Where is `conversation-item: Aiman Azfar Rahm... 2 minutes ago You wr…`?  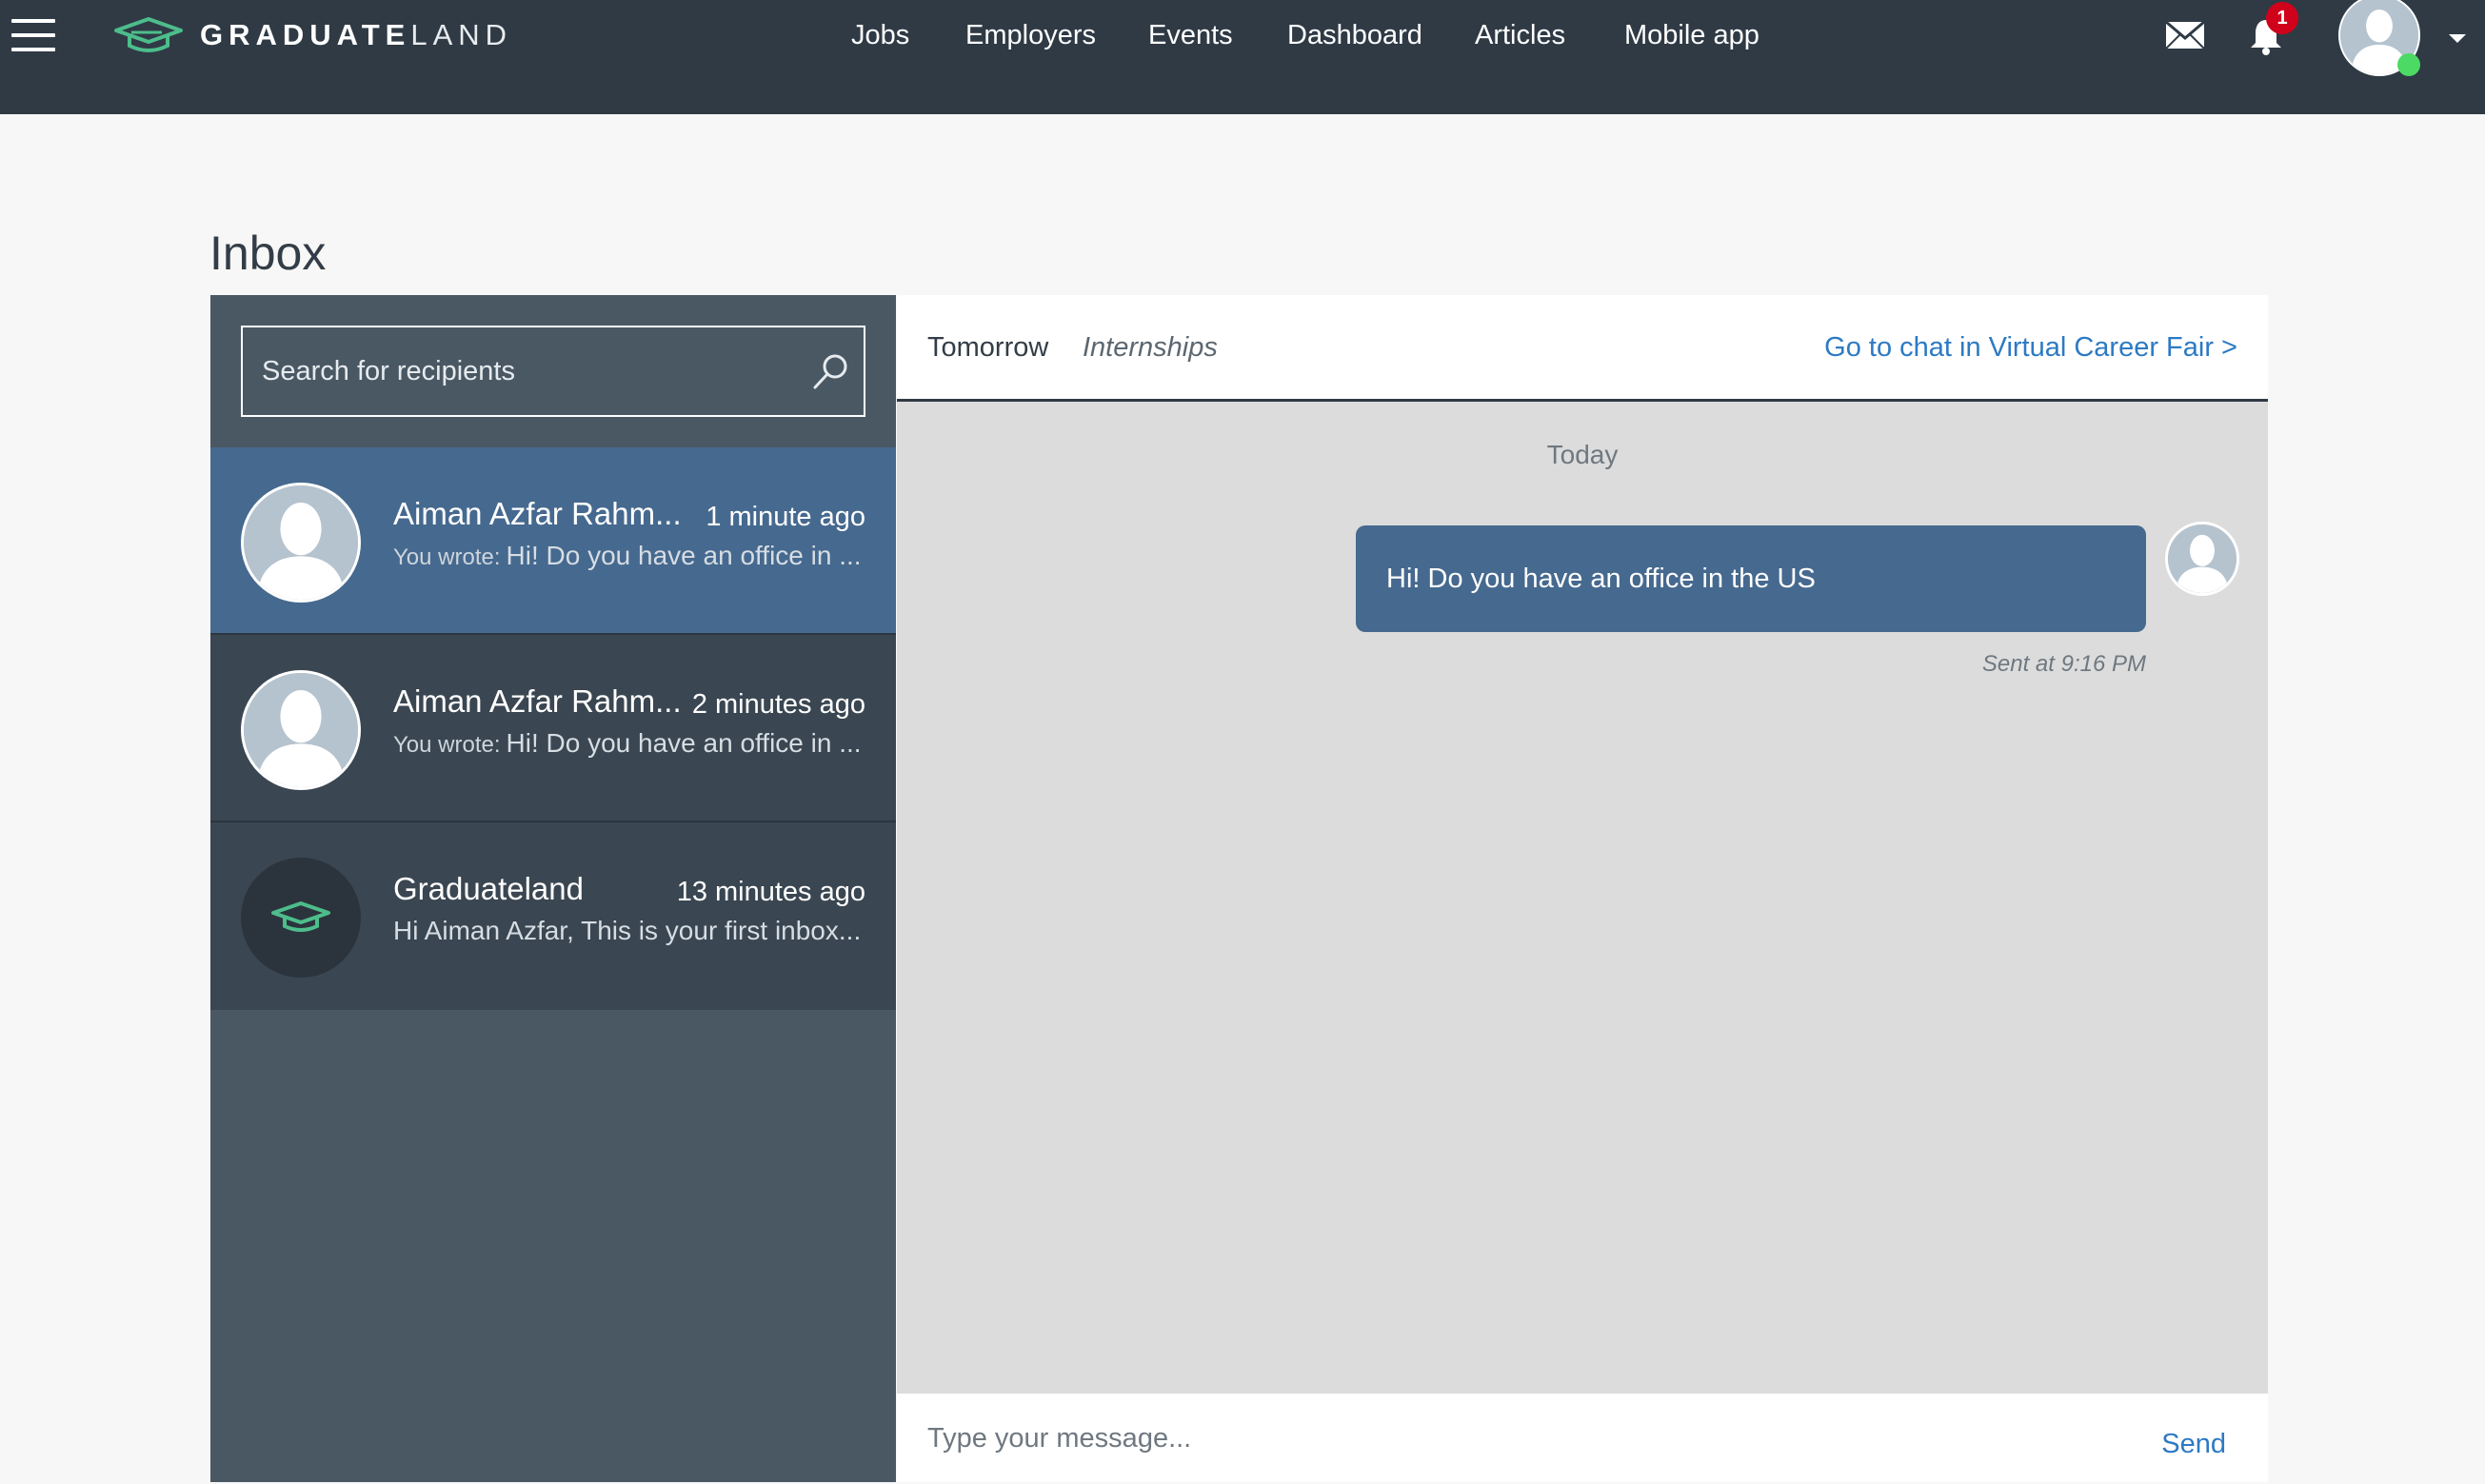 conversation-item: Aiman Azfar Rahm... 2 minutes ago You wr… is located at coordinates (553, 729).